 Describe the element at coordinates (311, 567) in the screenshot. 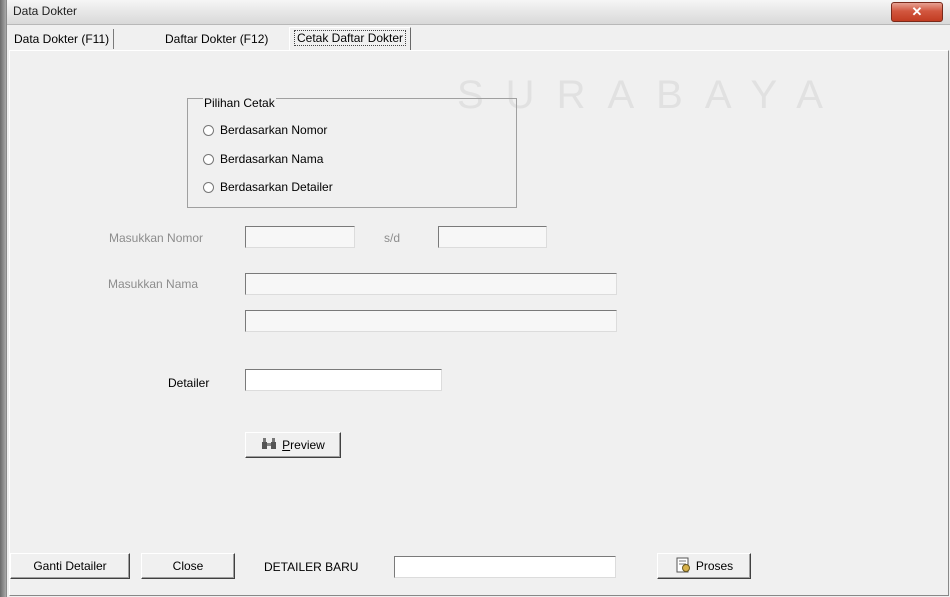

I see `detailer-baru-label: DETAILER BARU` at that location.